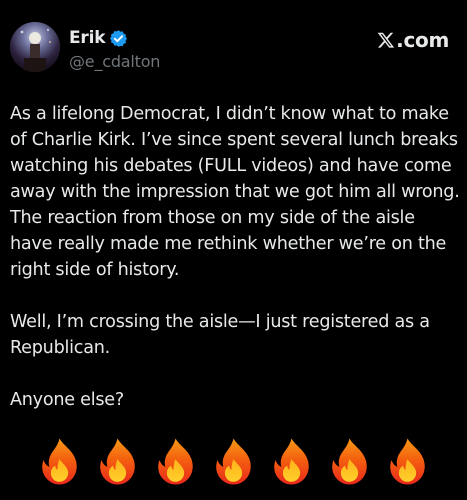 Image resolution: width=467 pixels, height=500 pixels. Describe the element at coordinates (386, 40) in the screenshot. I see `x-logo-icon` at that location.